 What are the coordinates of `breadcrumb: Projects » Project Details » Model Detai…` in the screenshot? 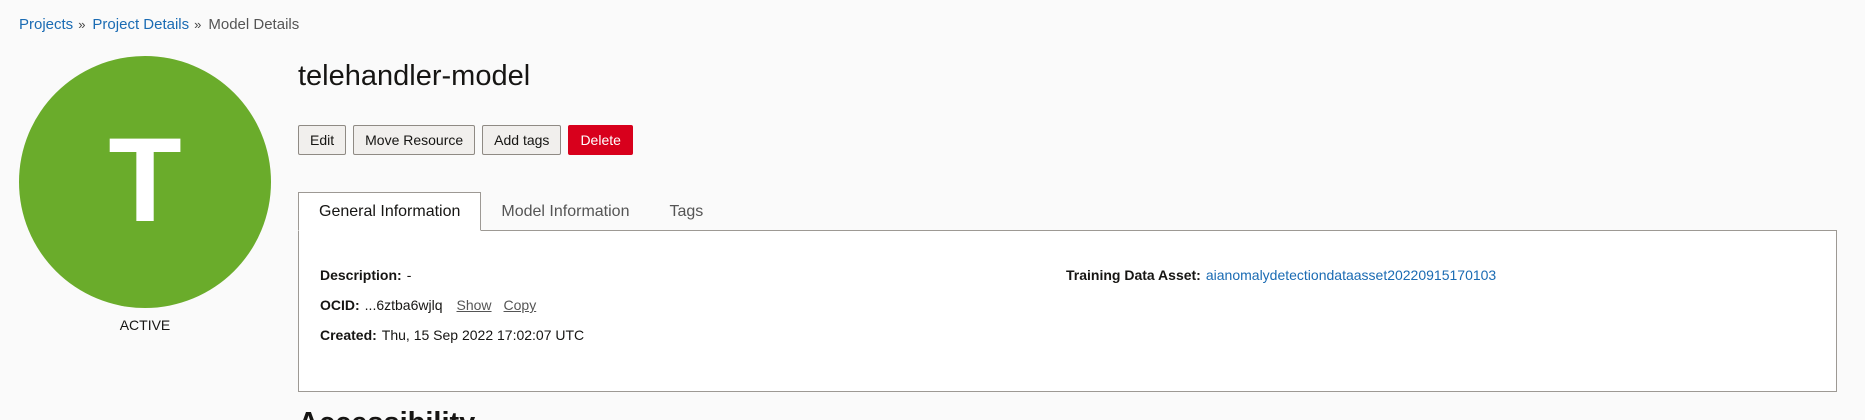 It's located at (159, 24).